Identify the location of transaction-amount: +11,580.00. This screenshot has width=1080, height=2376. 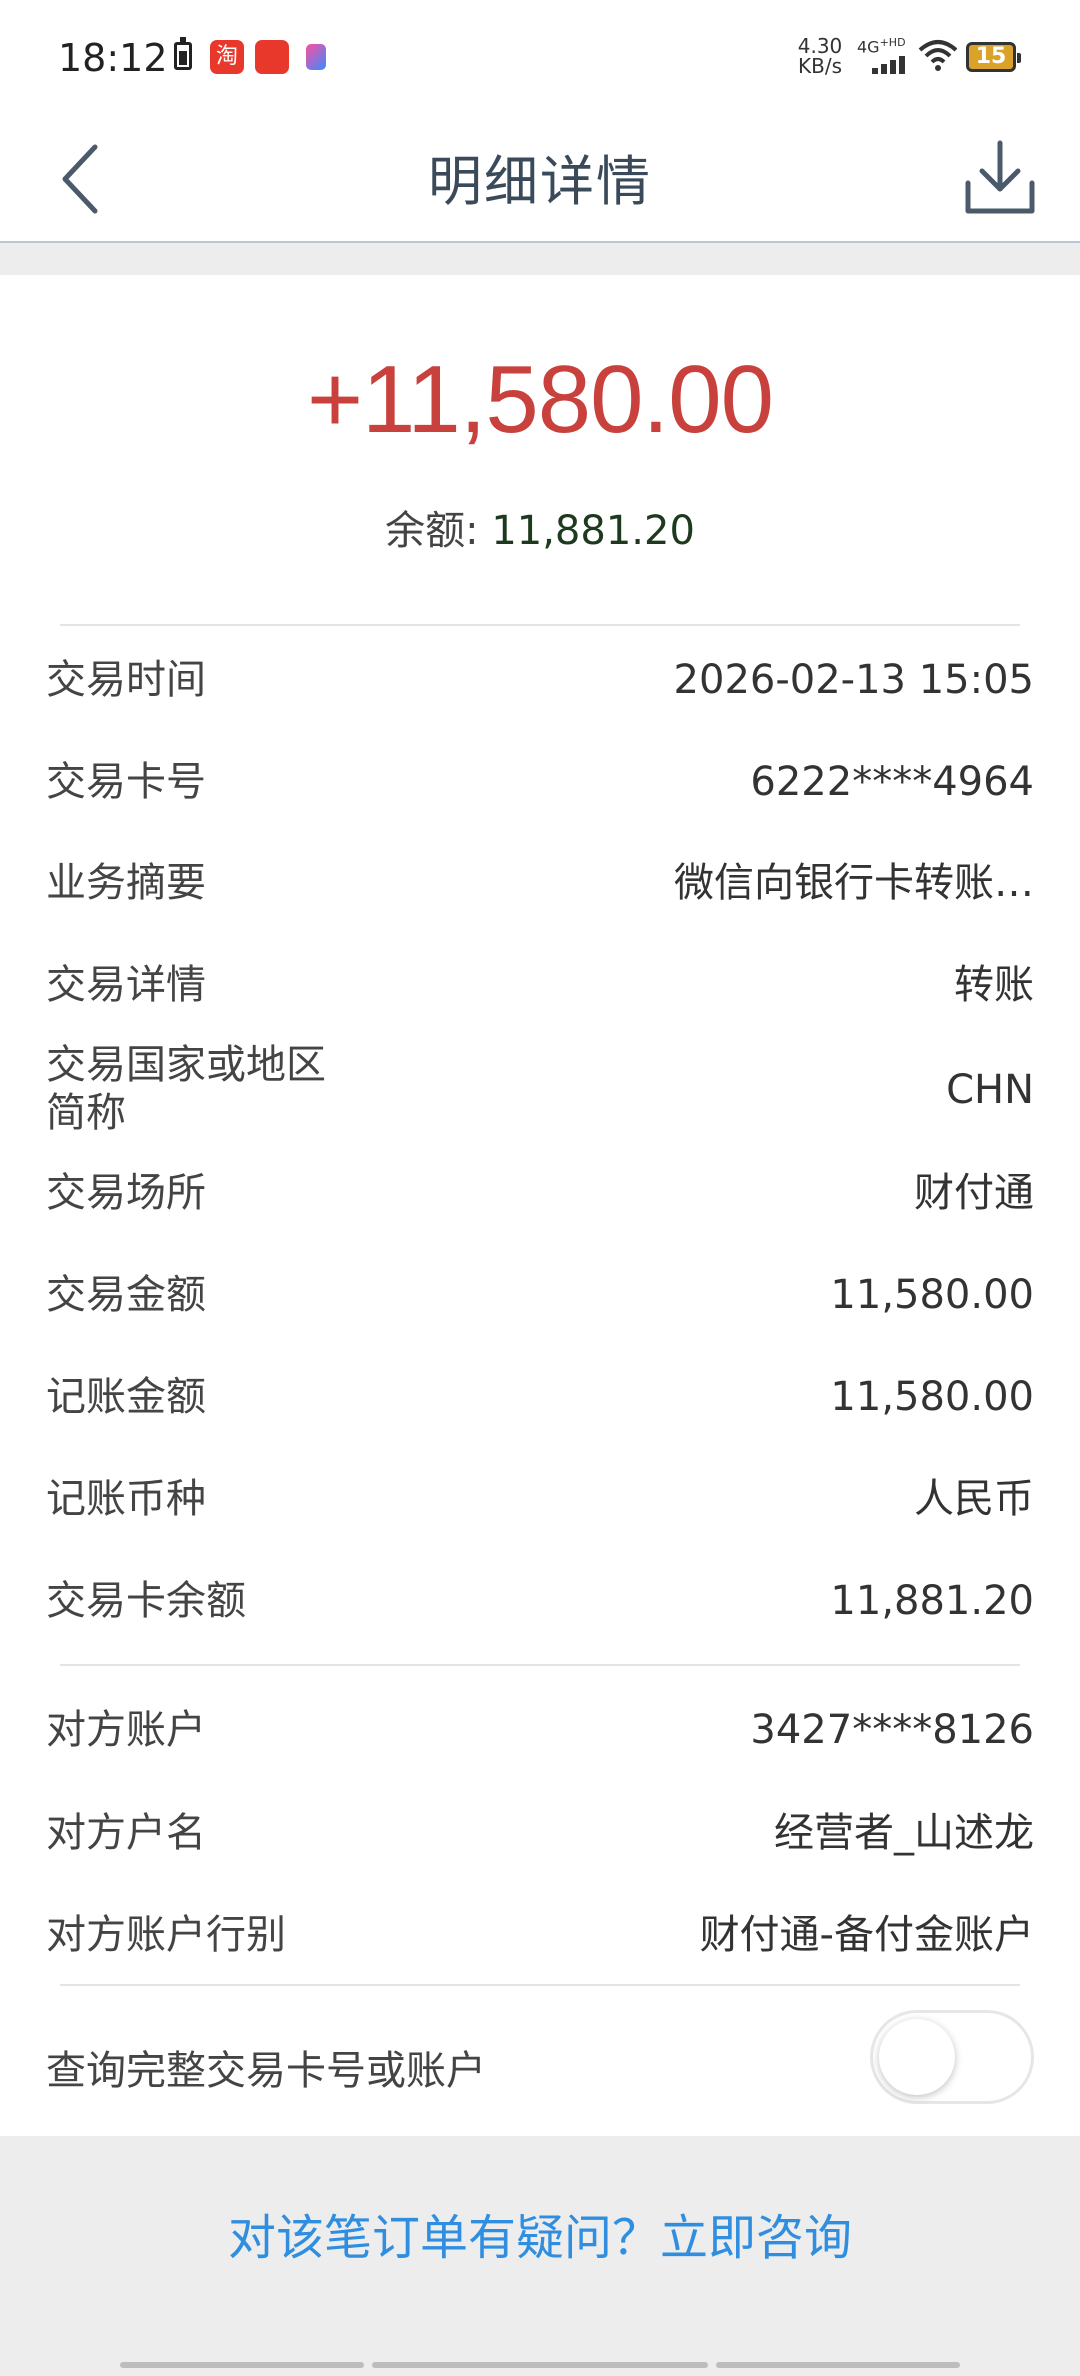
(540, 399).